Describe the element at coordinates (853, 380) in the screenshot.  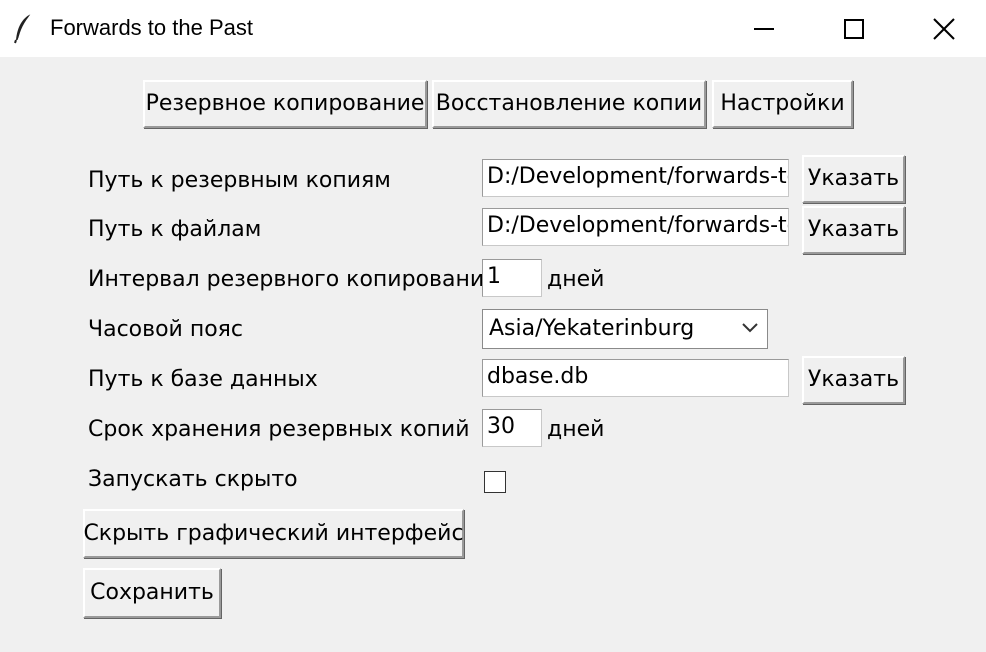
I see `db-path-browse-button: Указать` at that location.